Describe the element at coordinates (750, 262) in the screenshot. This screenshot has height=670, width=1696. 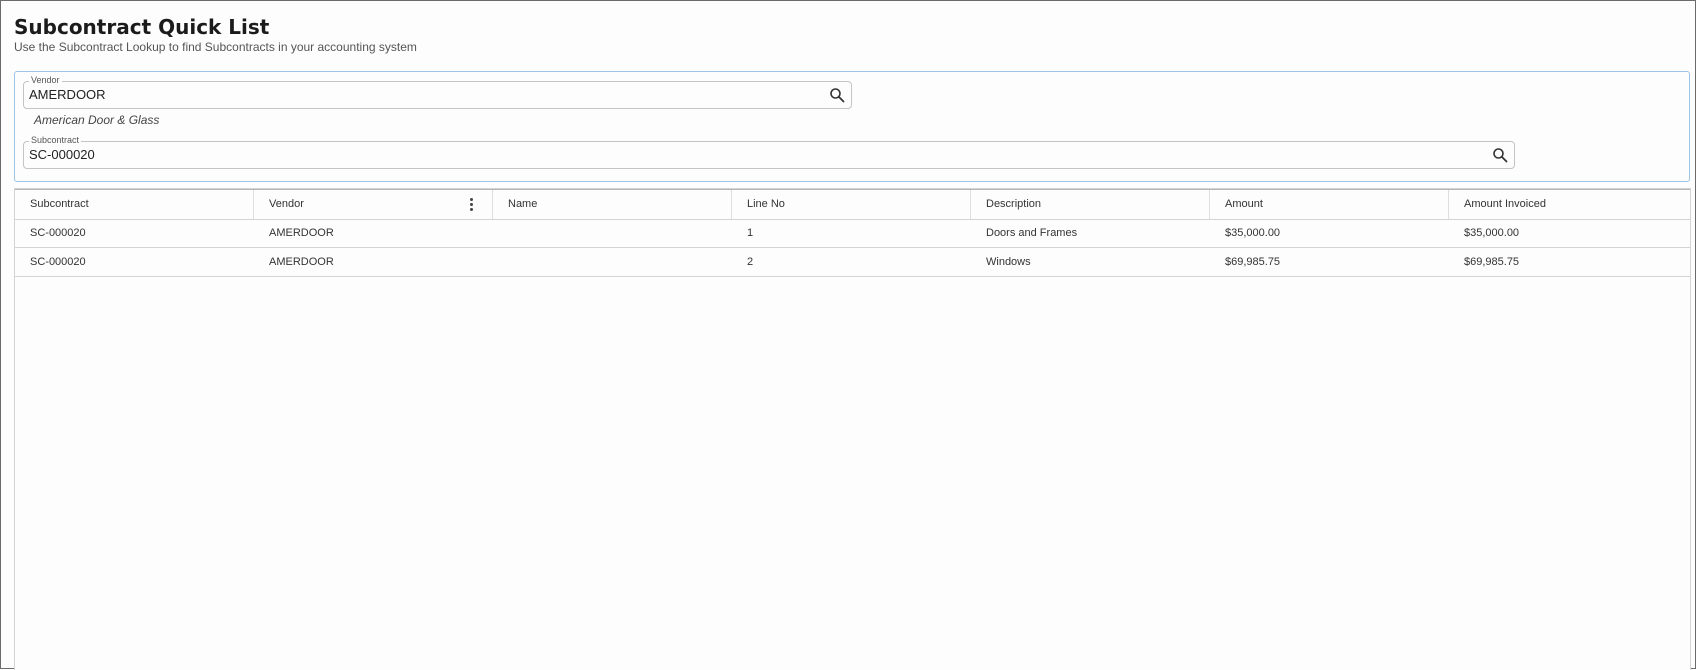
I see `cell-line-no: 2` at that location.